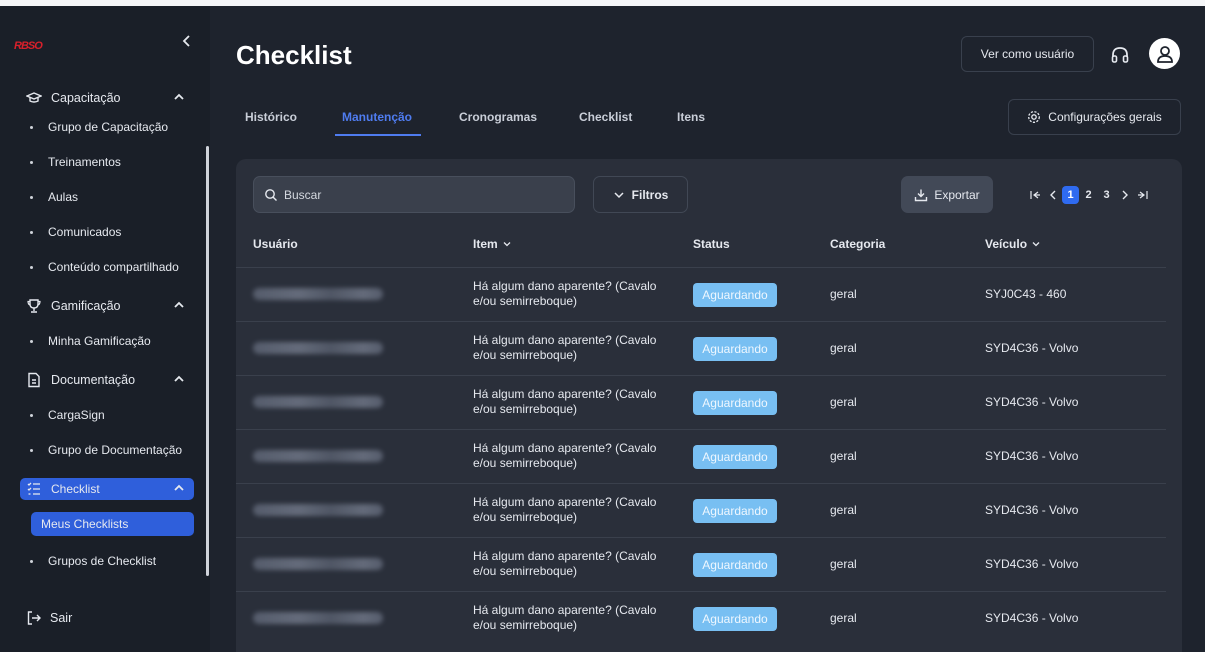 The width and height of the screenshot is (1205, 652). What do you see at coordinates (1142, 195) in the screenshot?
I see `last-page-button` at bounding box center [1142, 195].